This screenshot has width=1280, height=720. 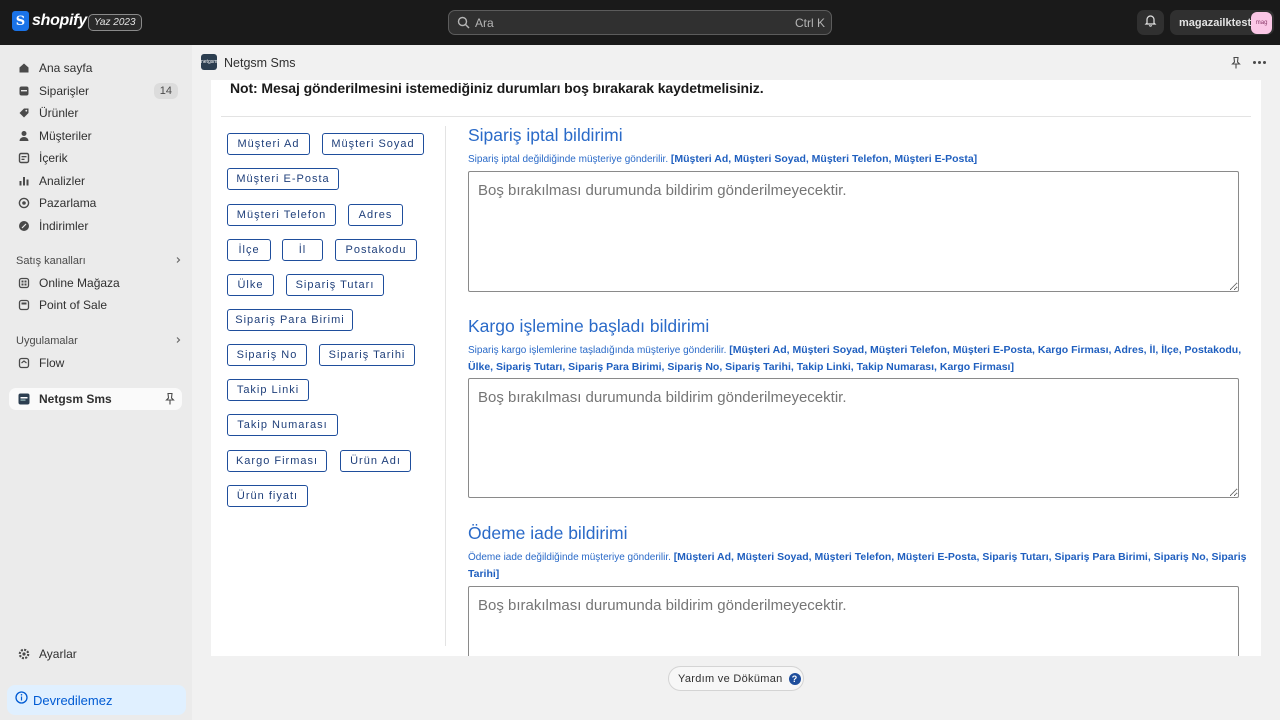 I want to click on orders-icon, so click(x=24, y=91).